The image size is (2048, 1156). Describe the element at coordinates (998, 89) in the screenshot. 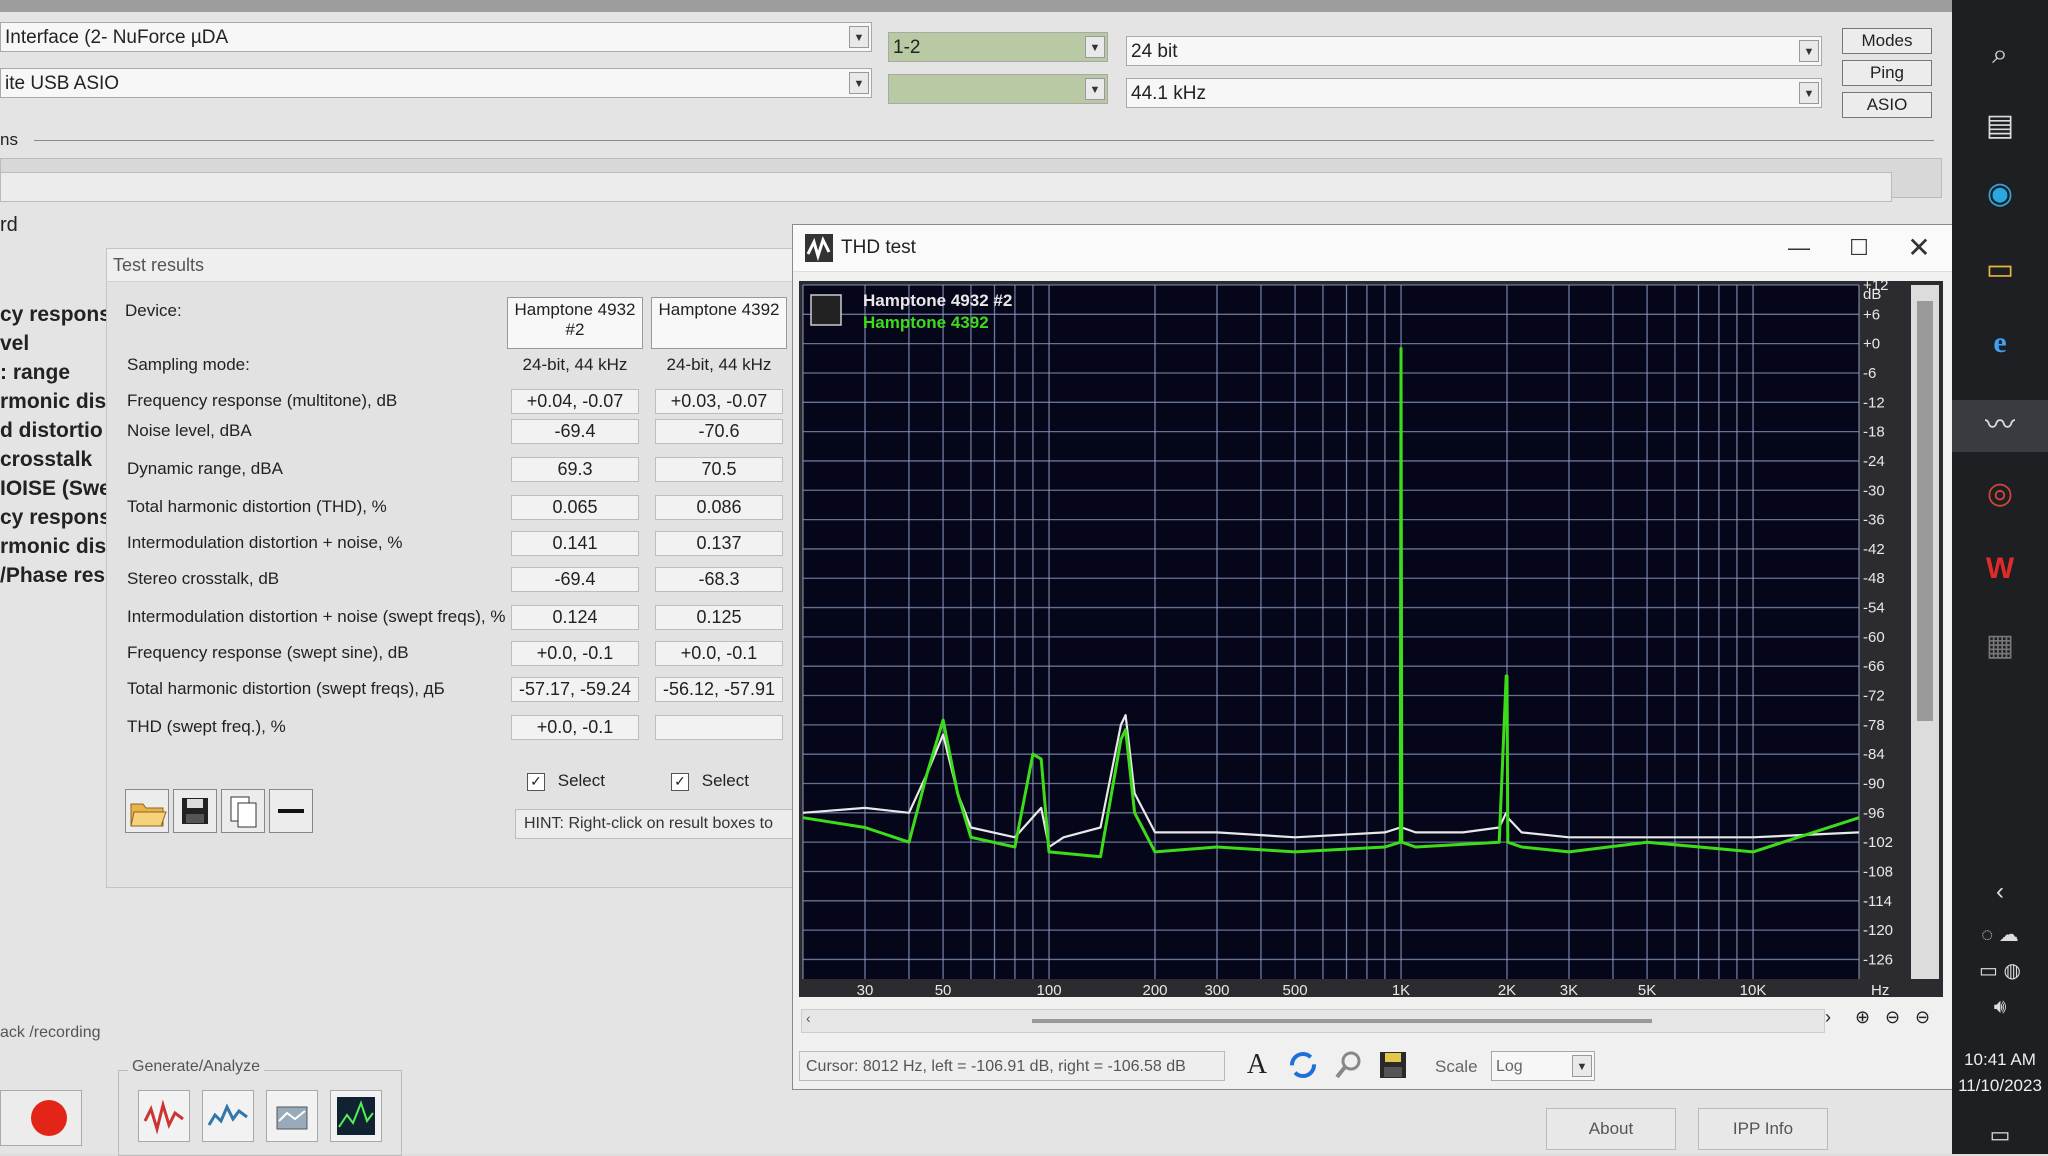

I see `channels-select-2: ▼` at that location.